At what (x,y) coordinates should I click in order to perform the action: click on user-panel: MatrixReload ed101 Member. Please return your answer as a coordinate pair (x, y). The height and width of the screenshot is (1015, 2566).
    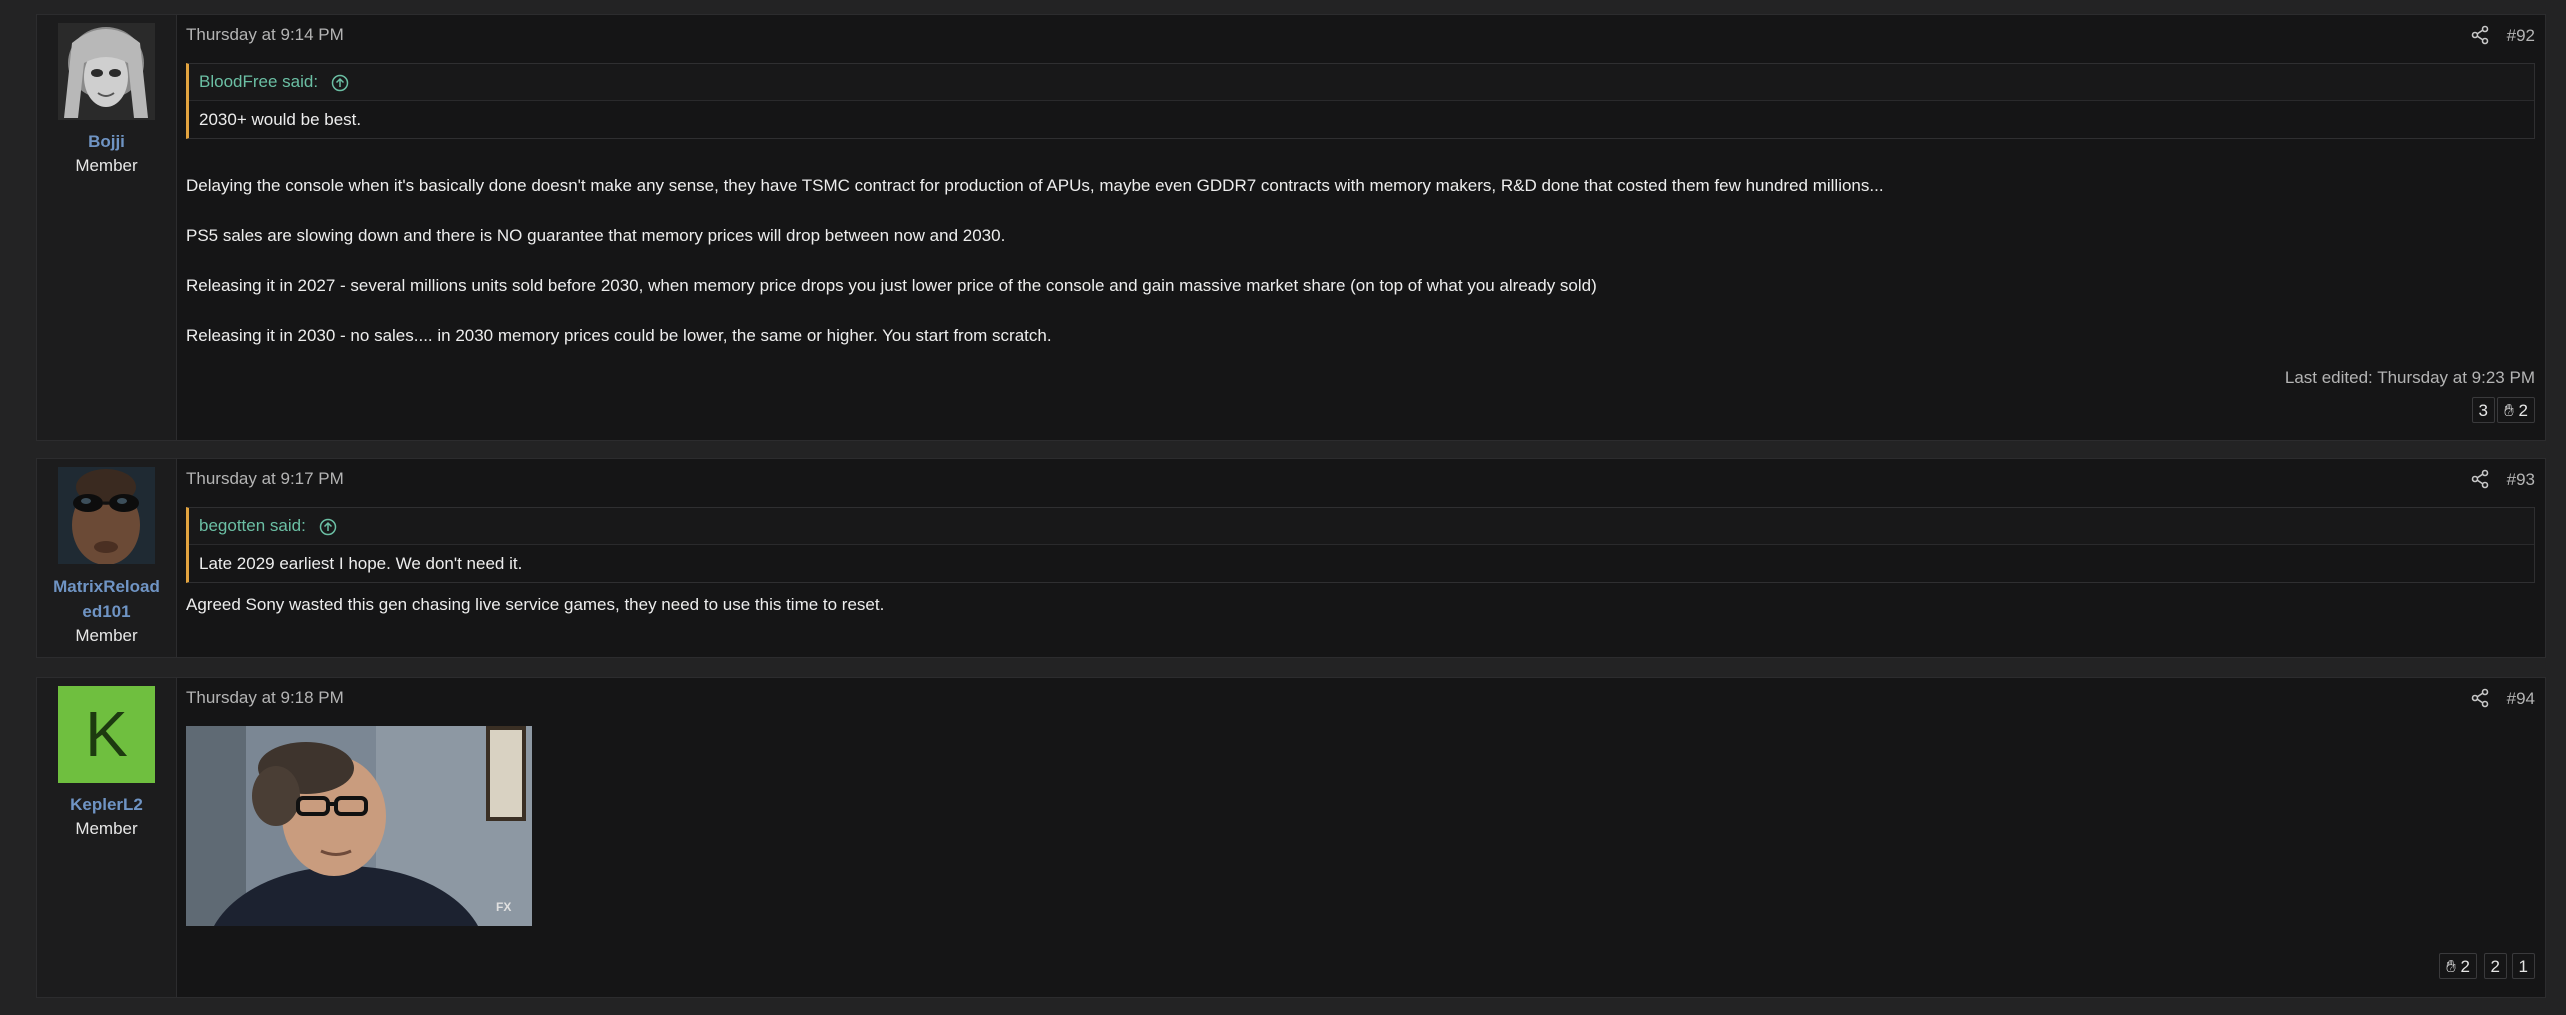
    Looking at the image, I should click on (107, 558).